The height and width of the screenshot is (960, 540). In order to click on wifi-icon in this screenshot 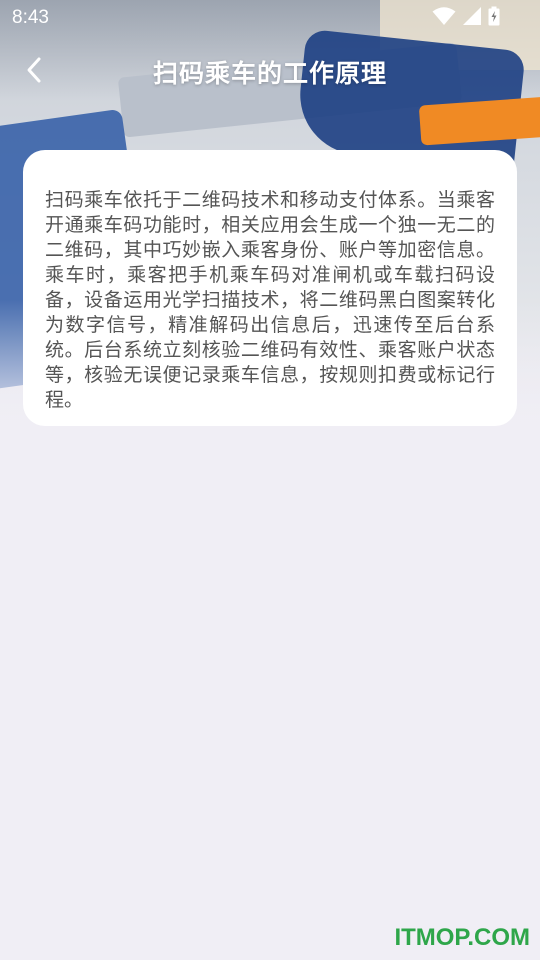, I will do `click(444, 18)`.